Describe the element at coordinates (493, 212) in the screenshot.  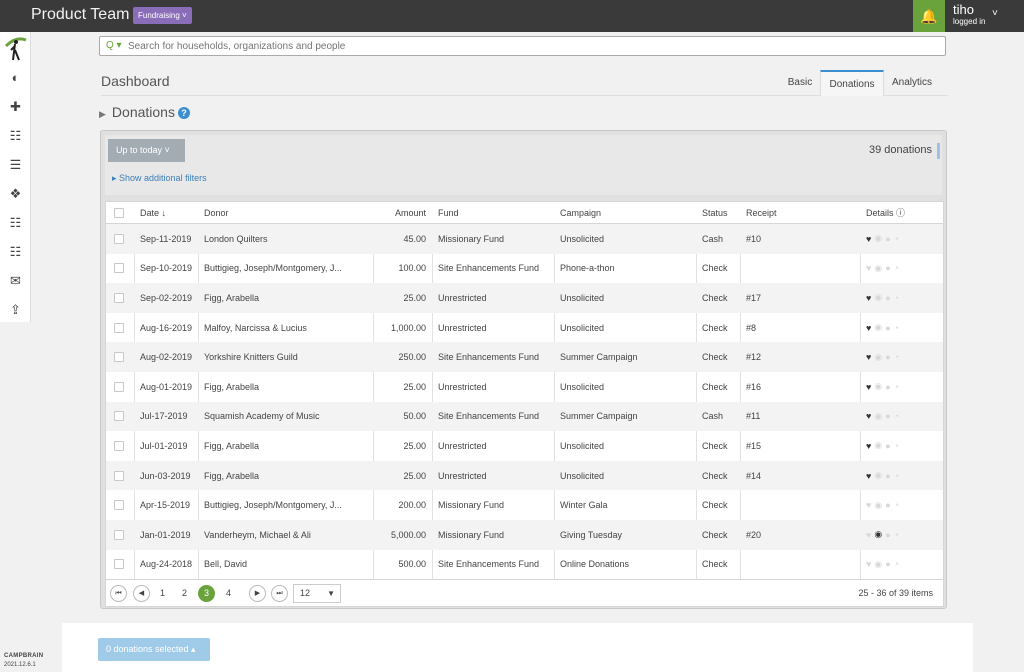
I see `column-header-fund: Fund` at that location.